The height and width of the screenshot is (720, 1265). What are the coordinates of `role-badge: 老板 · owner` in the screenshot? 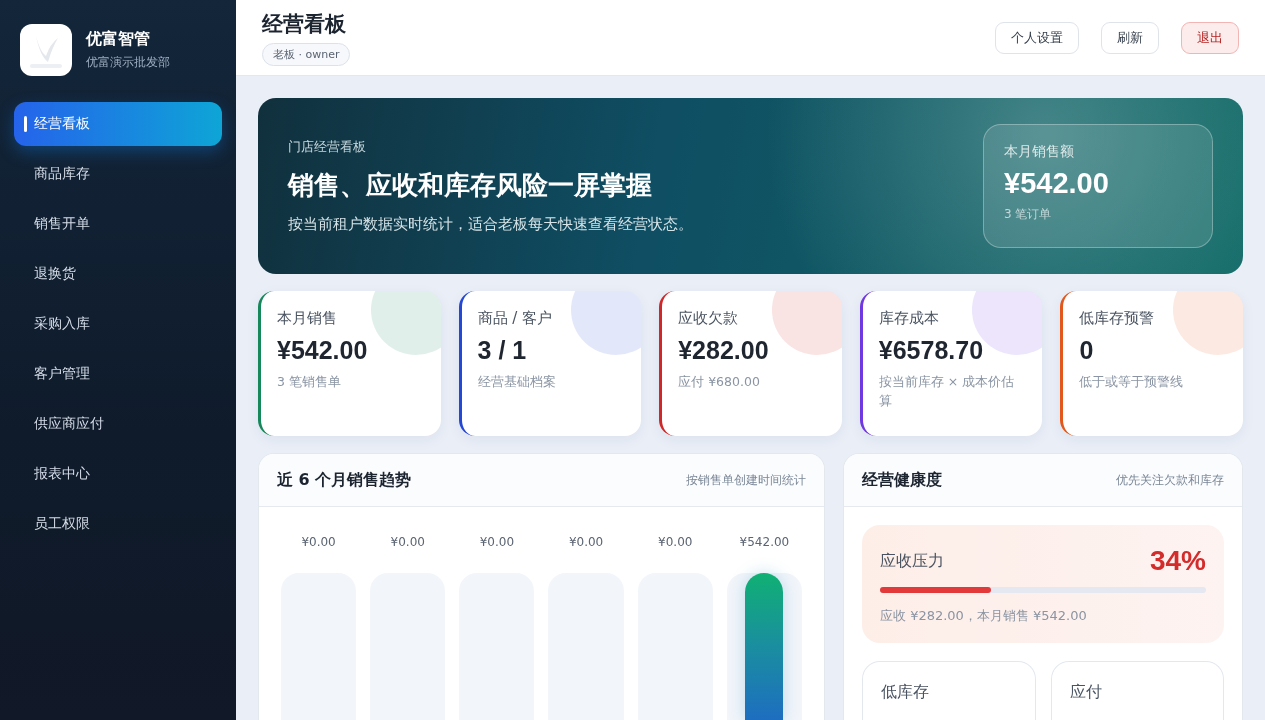 It's located at (306, 54).